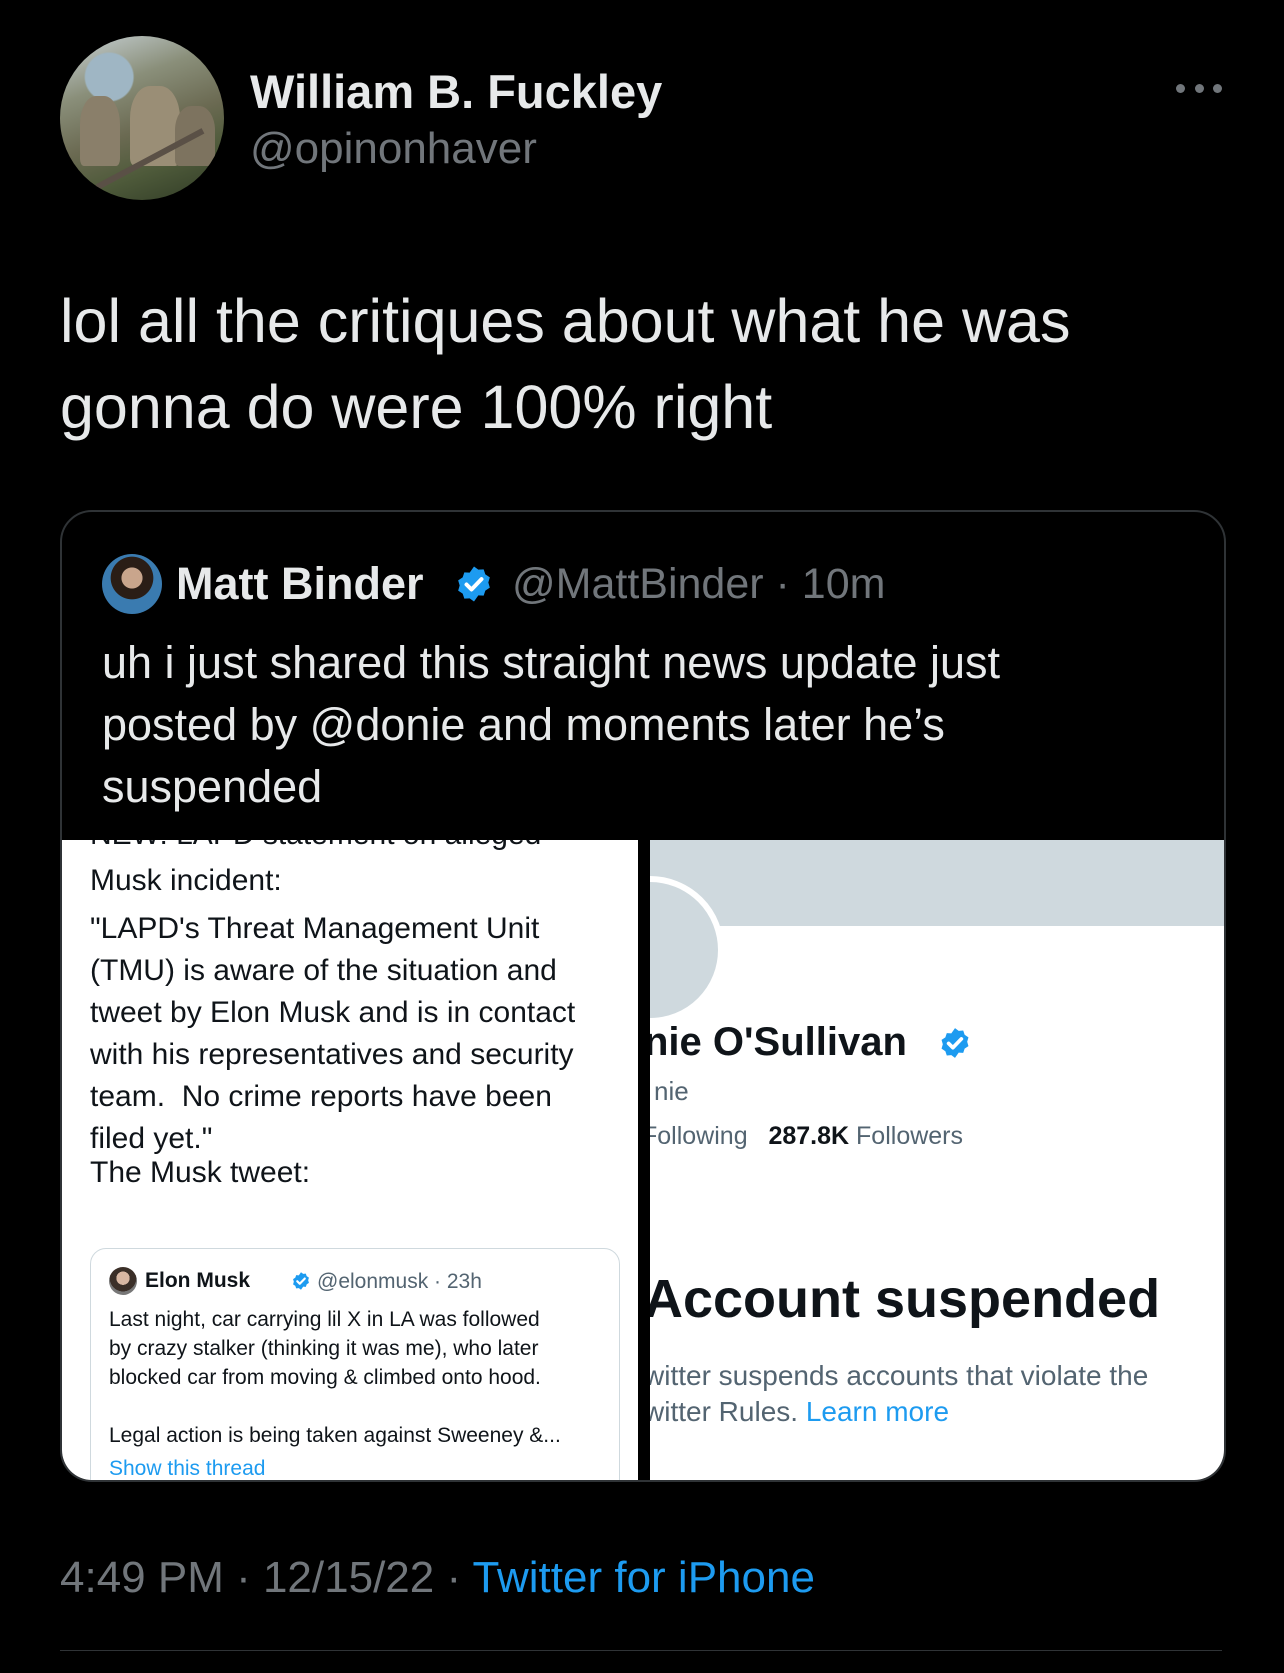 The width and height of the screenshot is (1284, 1673). I want to click on profile-handle: nie, so click(671, 1091).